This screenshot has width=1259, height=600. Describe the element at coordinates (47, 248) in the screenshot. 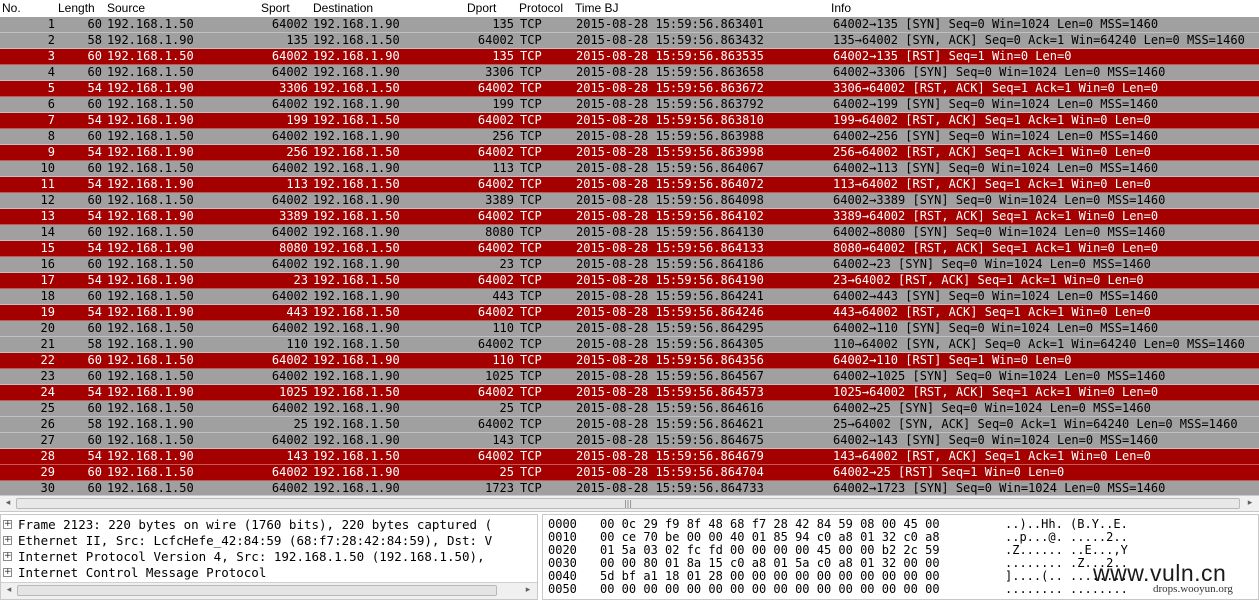

I see `packet-cell-no: 15` at that location.